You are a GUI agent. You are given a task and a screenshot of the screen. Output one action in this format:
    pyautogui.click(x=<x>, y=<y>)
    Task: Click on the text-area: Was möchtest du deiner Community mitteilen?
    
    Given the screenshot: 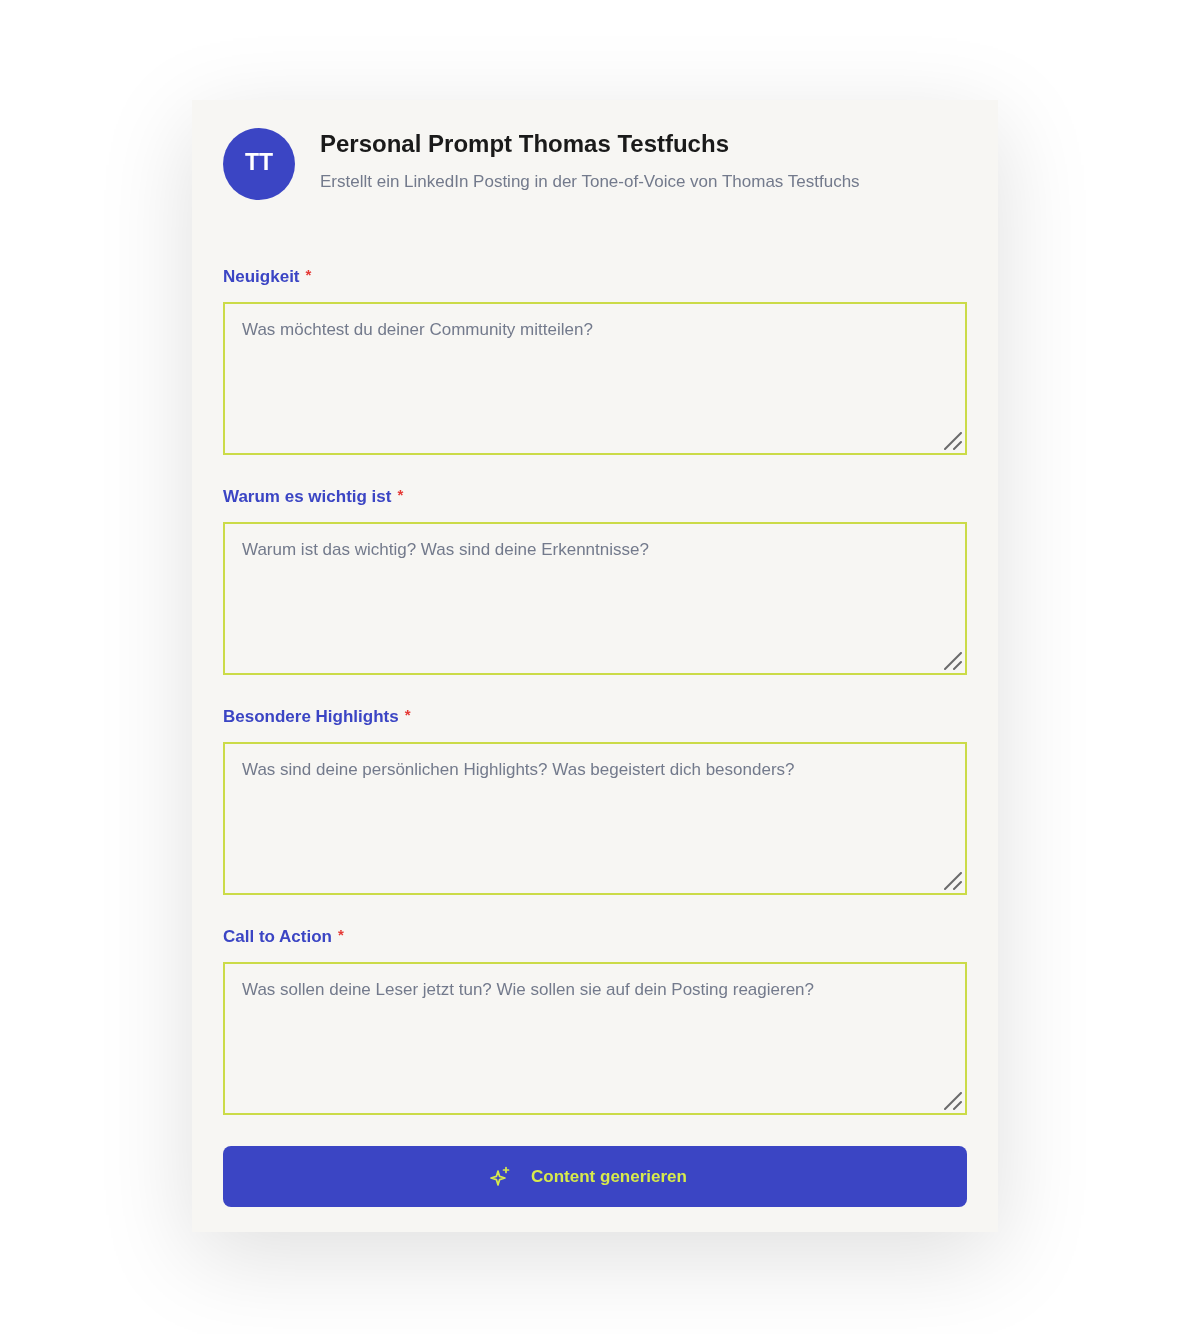 What is the action you would take?
    pyautogui.click(x=595, y=378)
    